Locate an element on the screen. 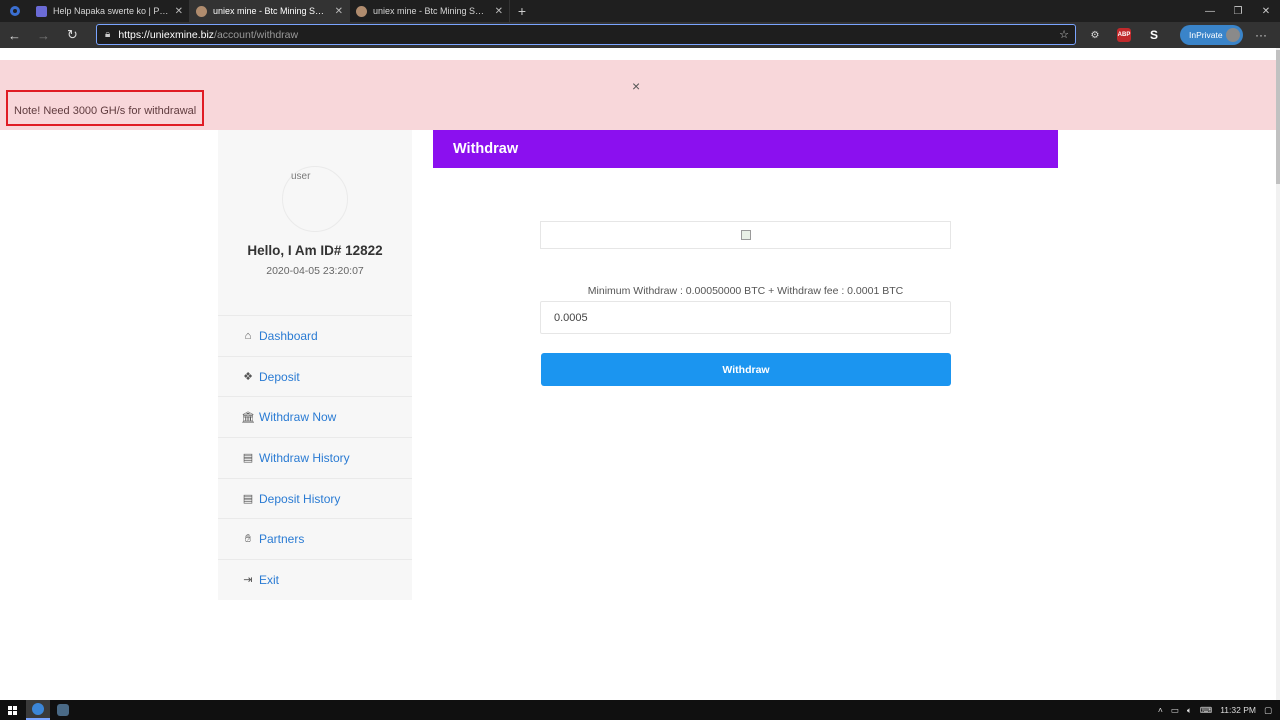 The height and width of the screenshot is (720, 1280). chevron-up-icon: ˄ is located at coordinates (1160, 710).